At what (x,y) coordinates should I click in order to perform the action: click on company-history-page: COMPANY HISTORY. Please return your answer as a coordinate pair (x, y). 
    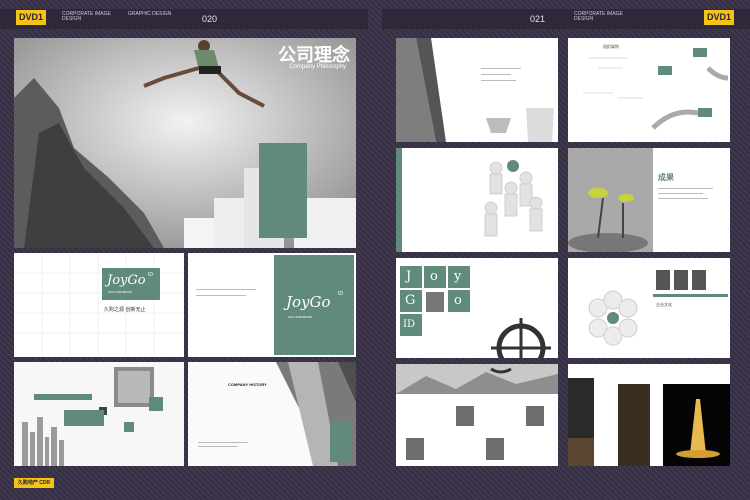
    Looking at the image, I should click on (272, 414).